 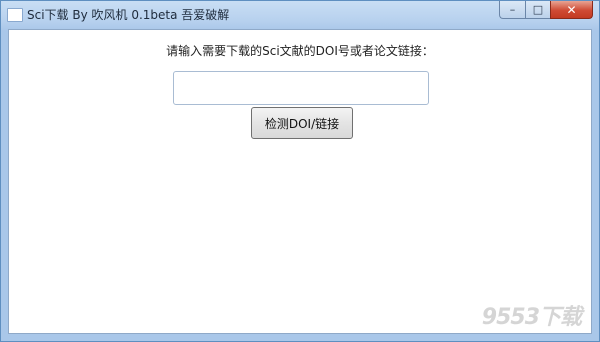 I want to click on maximize-button: □, so click(x=537, y=10).